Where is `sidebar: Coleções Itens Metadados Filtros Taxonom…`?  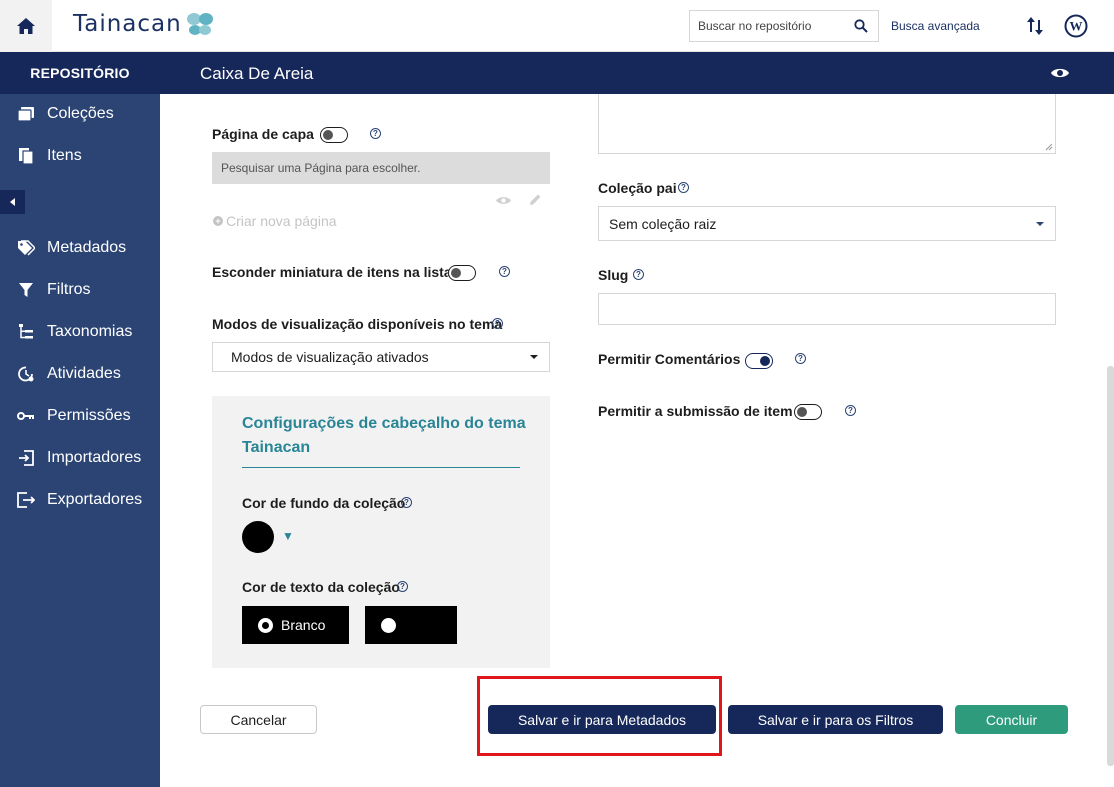
sidebar: Coleções Itens Metadados Filtros Taxonom… is located at coordinates (80, 440).